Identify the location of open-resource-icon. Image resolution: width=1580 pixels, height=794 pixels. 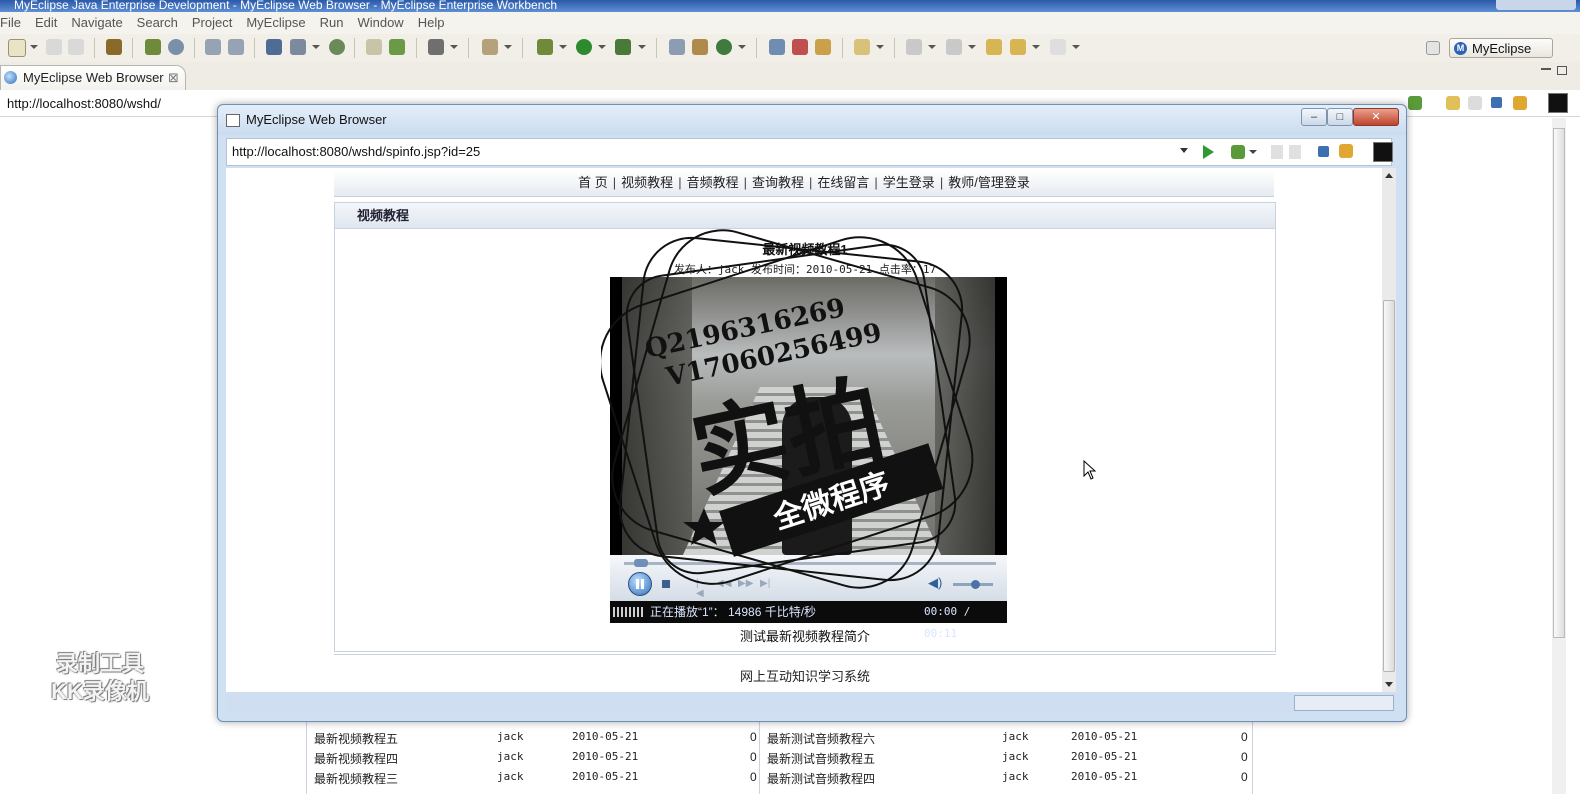
(397, 47).